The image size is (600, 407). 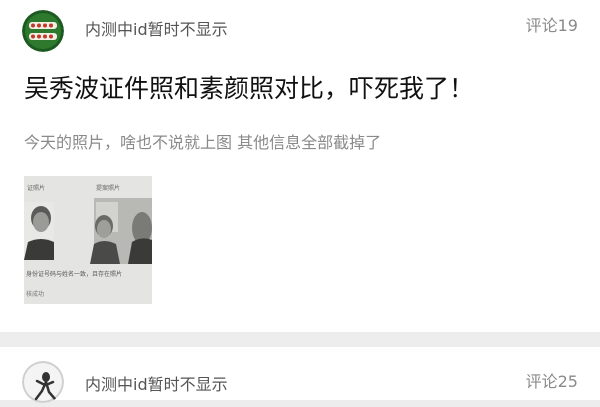 I want to click on post-image-thumbnail: 证照片 提案照片 身份证号码与姓名一致，且存在照片 核成功, so click(x=88, y=240).